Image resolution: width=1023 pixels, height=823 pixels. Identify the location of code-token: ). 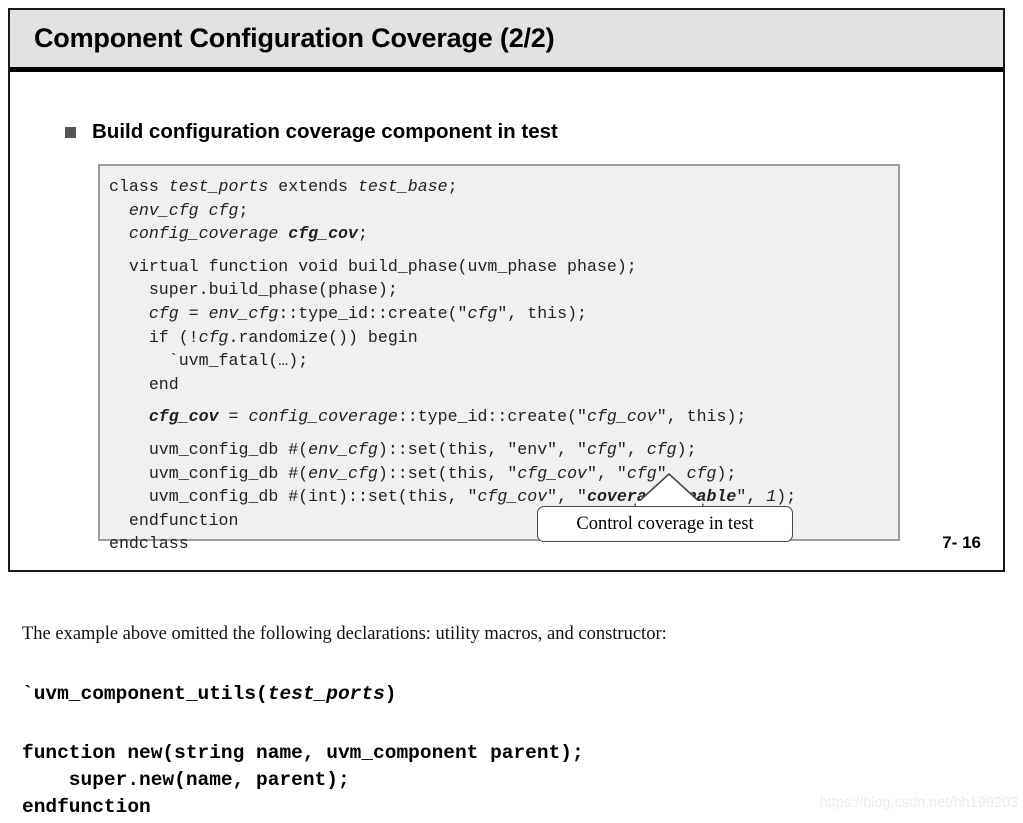
(390, 694).